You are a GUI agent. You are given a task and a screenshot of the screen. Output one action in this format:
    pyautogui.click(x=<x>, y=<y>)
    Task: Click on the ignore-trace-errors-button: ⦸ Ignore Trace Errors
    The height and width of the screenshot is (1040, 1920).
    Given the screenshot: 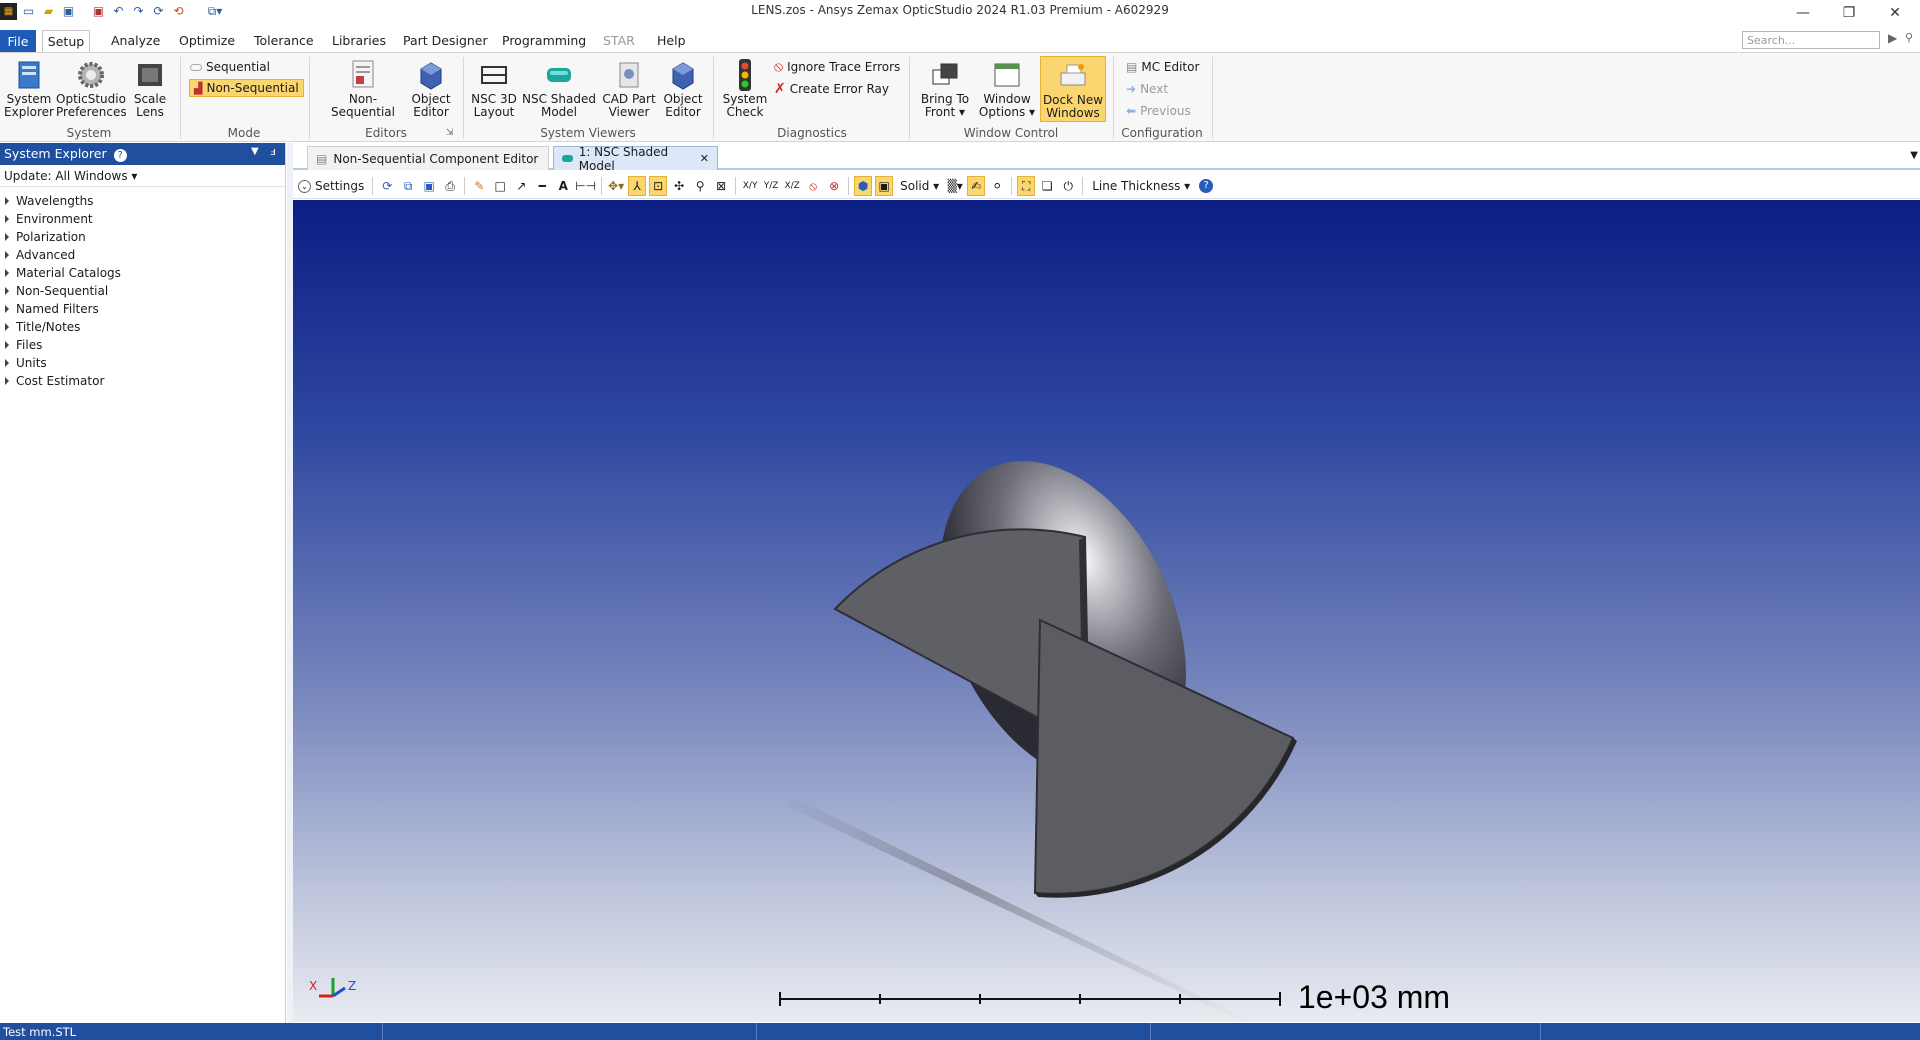 What is the action you would take?
    pyautogui.click(x=837, y=67)
    